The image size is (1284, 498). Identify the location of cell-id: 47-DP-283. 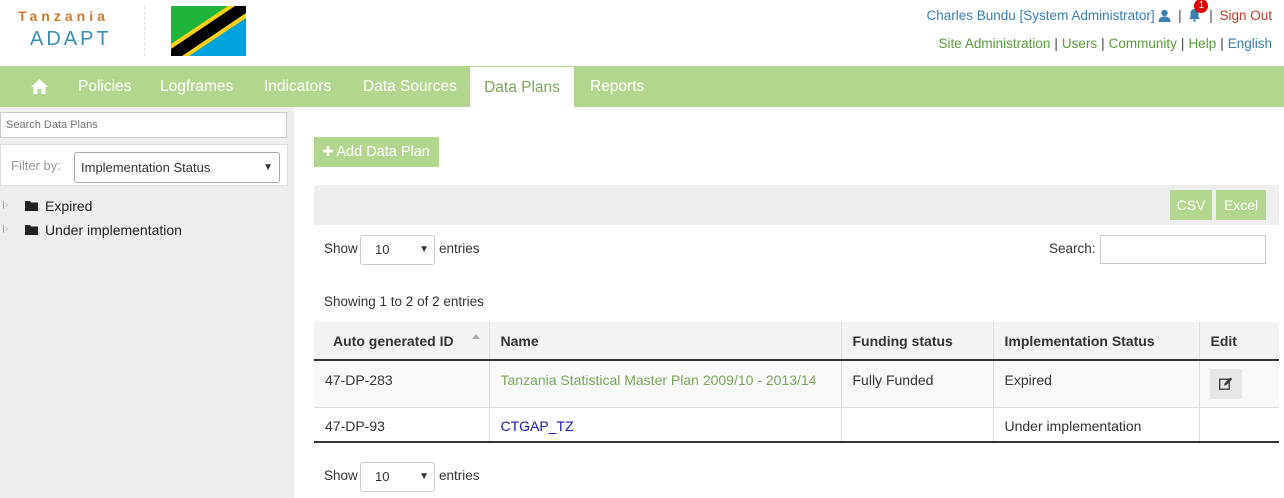
(401, 384).